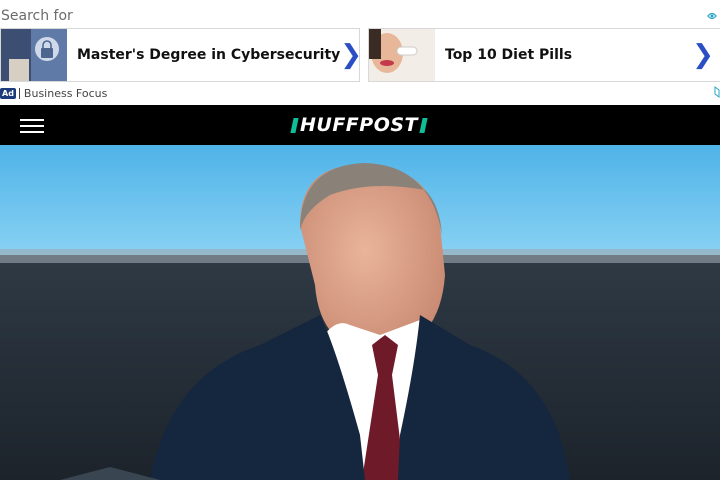 The width and height of the screenshot is (720, 480). Describe the element at coordinates (717, 92) in the screenshot. I see `ad-feedback-icon` at that location.